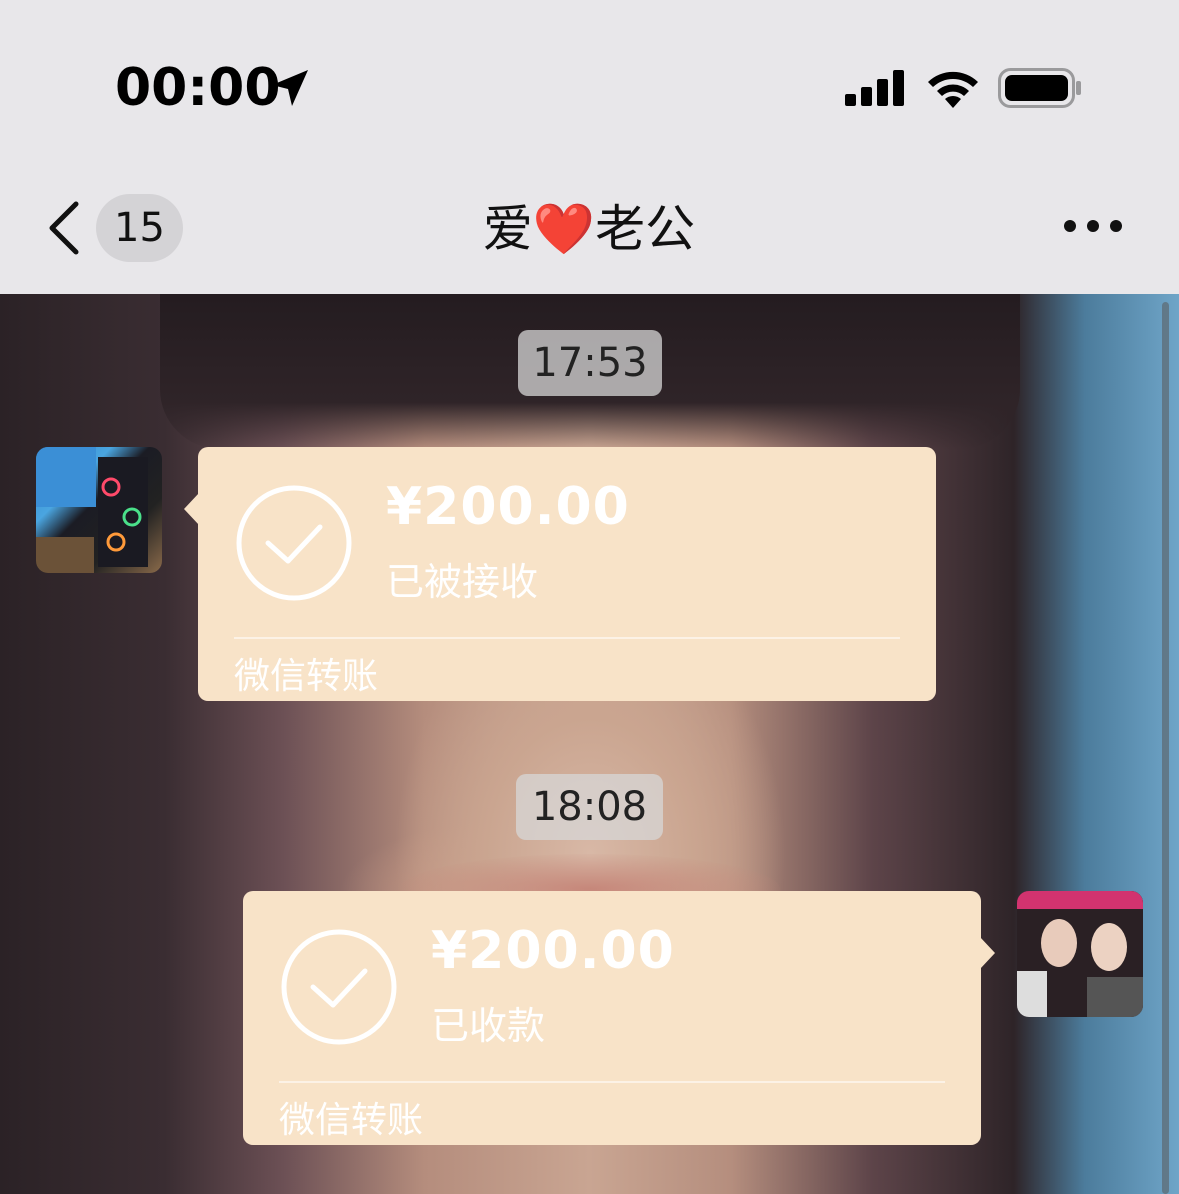 This screenshot has height=1194, width=1179. What do you see at coordinates (590, 363) in the screenshot?
I see `message-timestamp: 17:53` at bounding box center [590, 363].